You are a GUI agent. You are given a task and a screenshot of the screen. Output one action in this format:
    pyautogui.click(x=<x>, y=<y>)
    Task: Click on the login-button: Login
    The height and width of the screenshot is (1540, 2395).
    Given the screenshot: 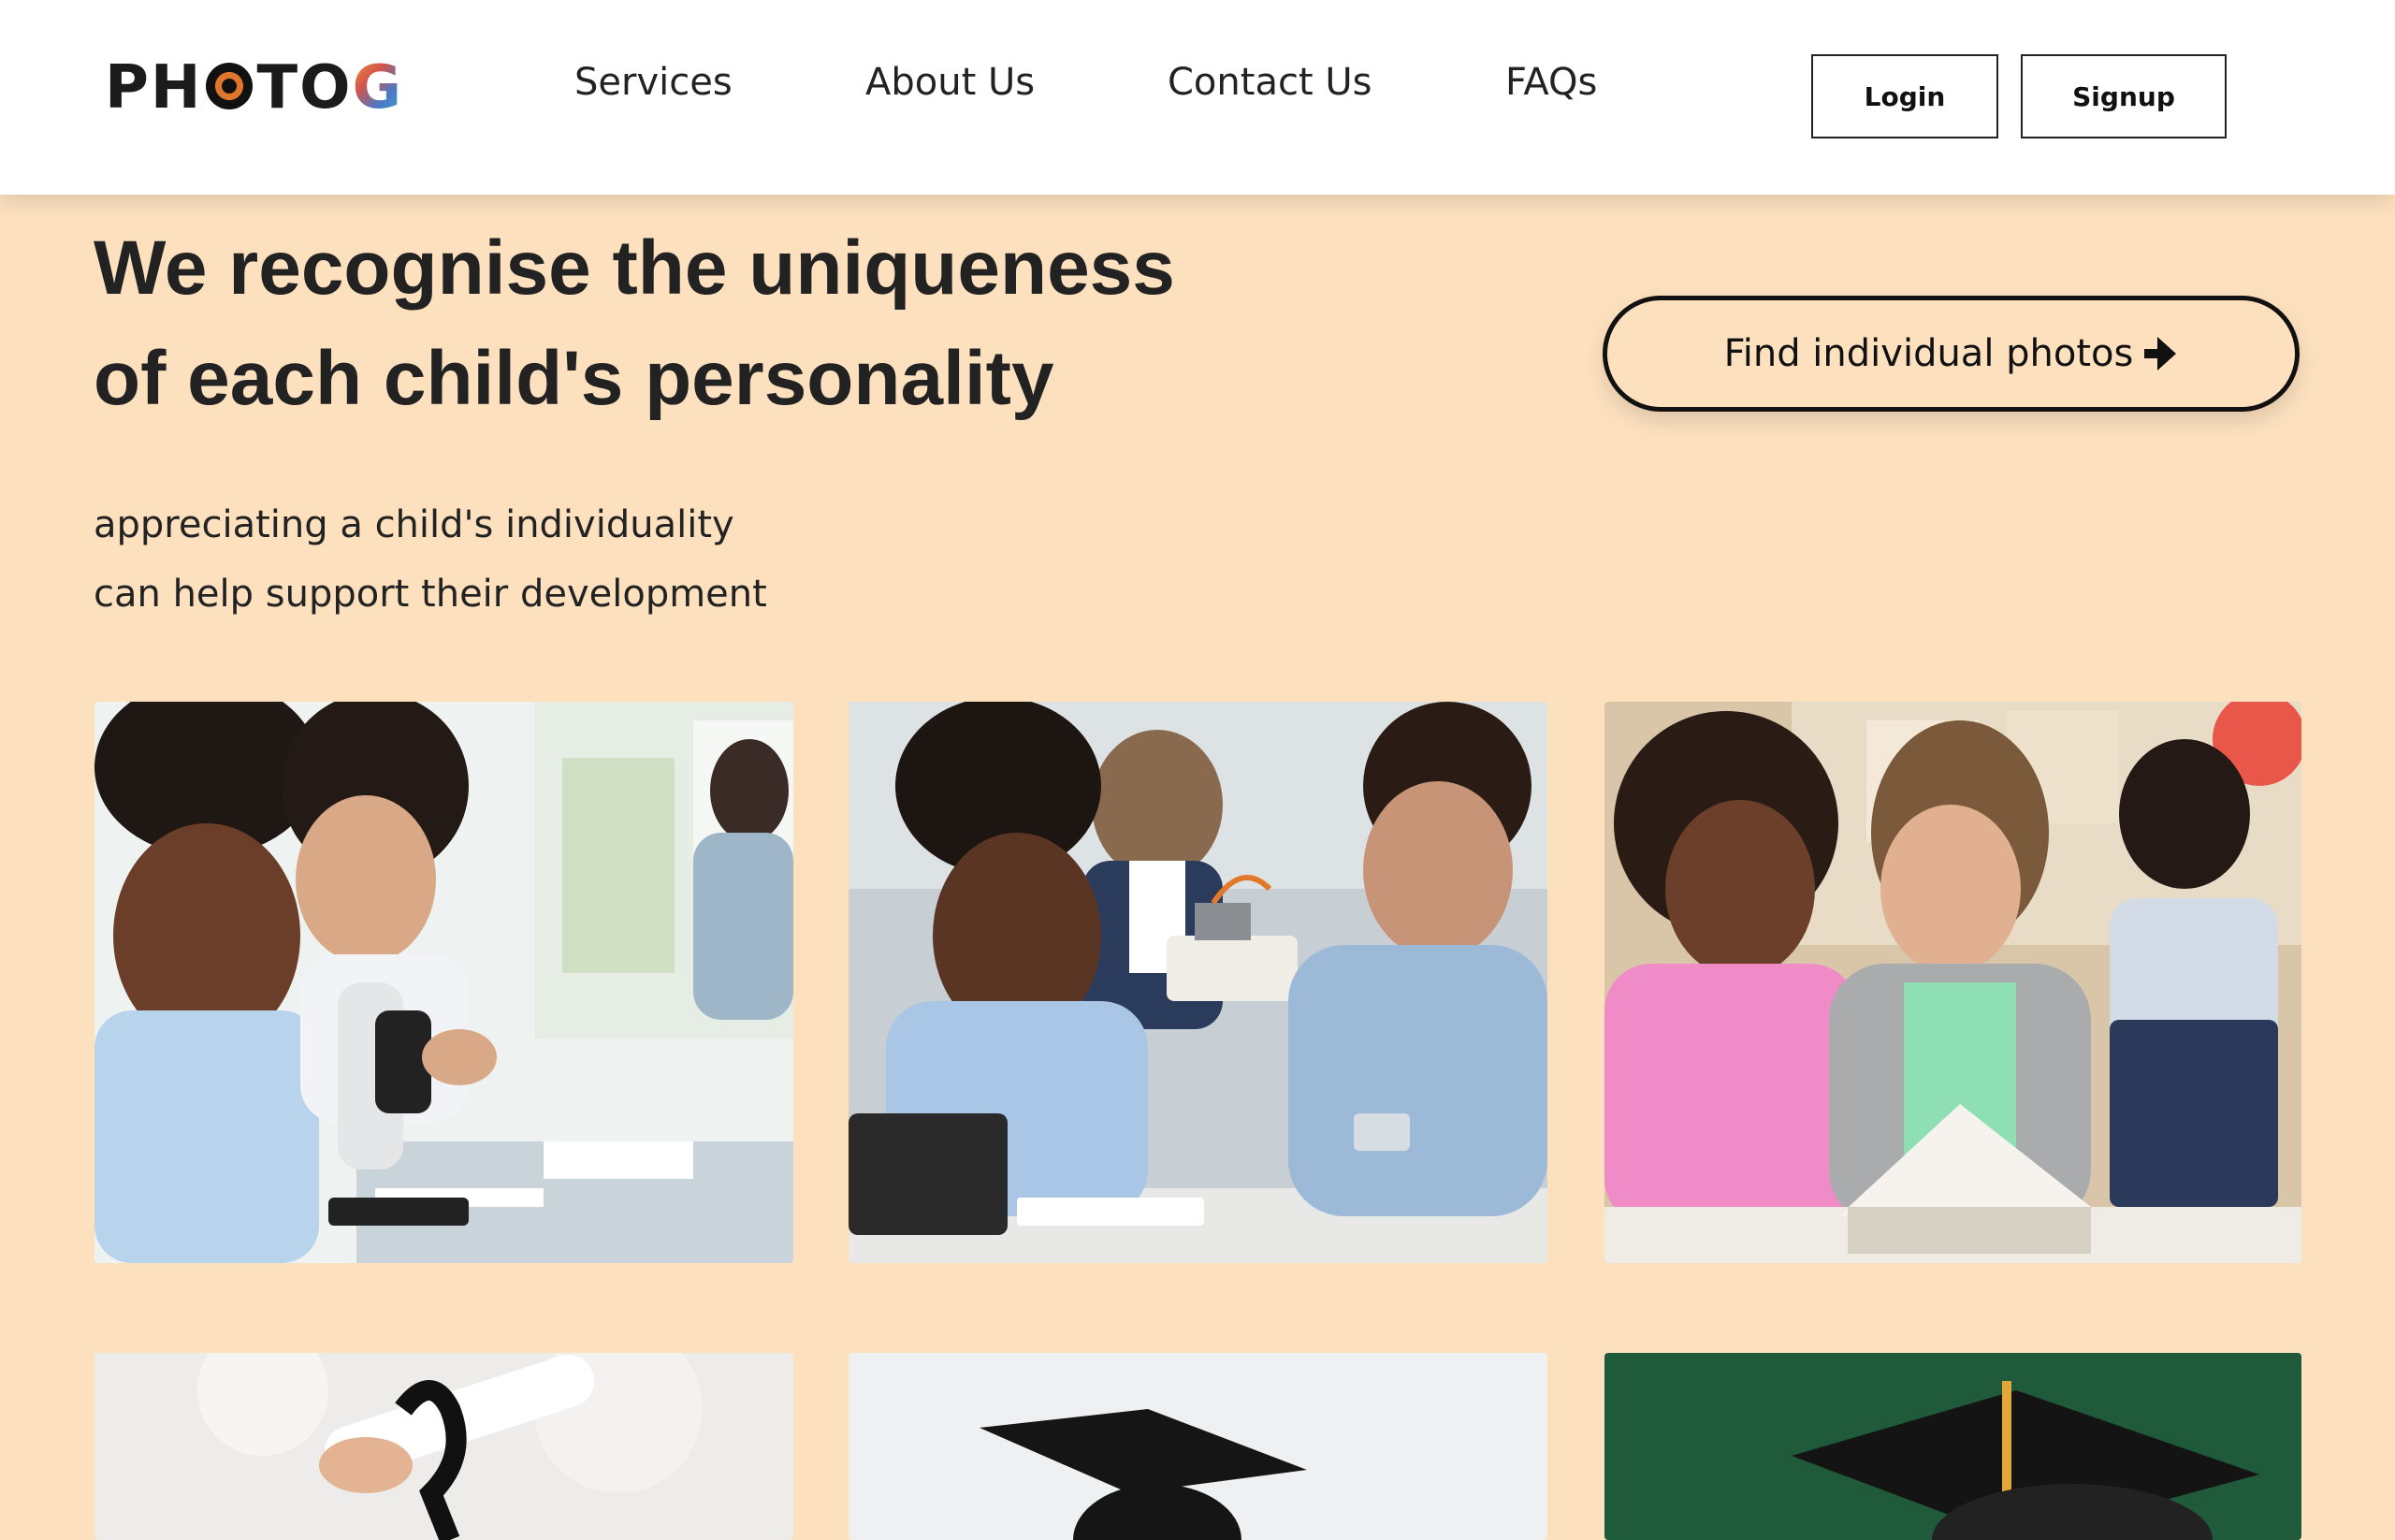 What is the action you would take?
    pyautogui.click(x=1904, y=96)
    